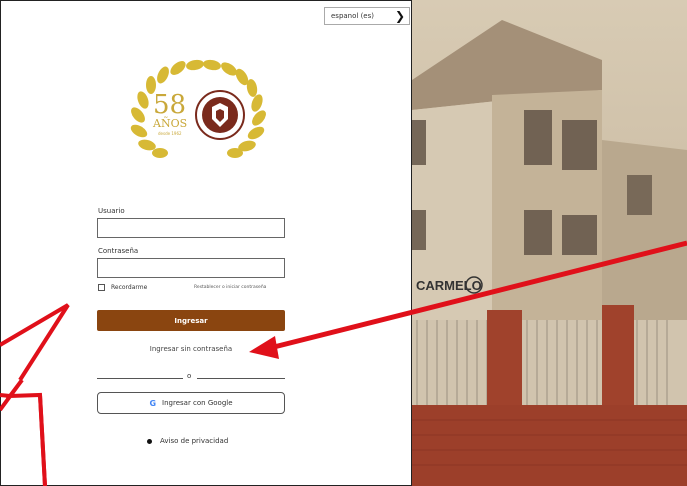  I want to click on language-selector: espanol (es) ❯, so click(367, 16).